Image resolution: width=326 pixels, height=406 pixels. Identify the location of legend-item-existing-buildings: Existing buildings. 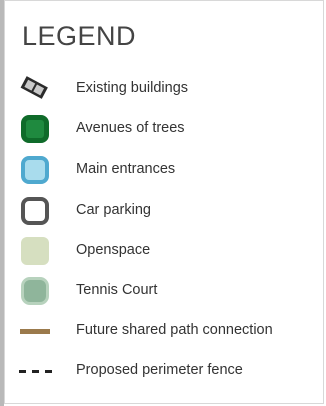
(163, 88).